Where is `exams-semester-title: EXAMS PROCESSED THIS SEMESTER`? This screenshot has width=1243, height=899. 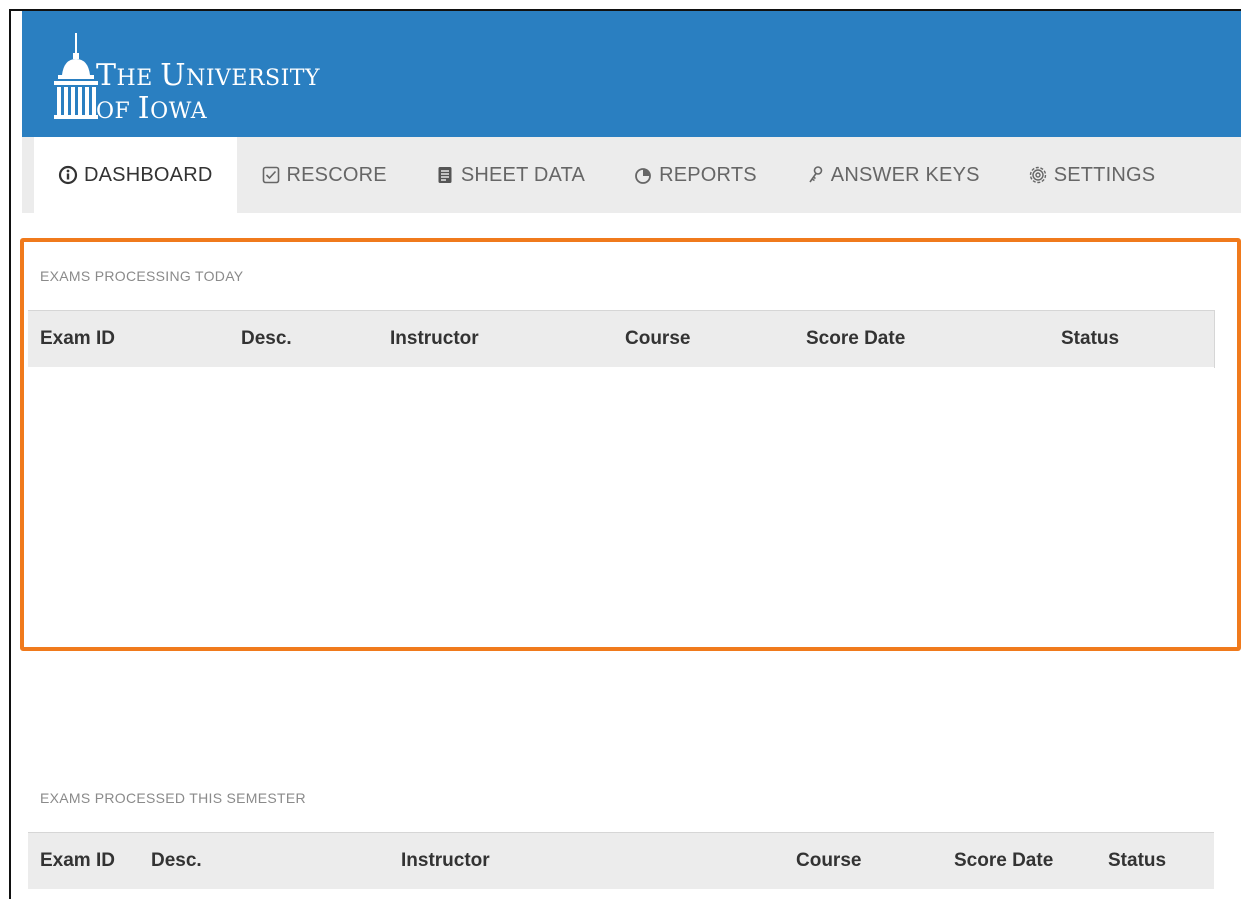
exams-semester-title: EXAMS PROCESSED THIS SEMESTER is located at coordinates (173, 798).